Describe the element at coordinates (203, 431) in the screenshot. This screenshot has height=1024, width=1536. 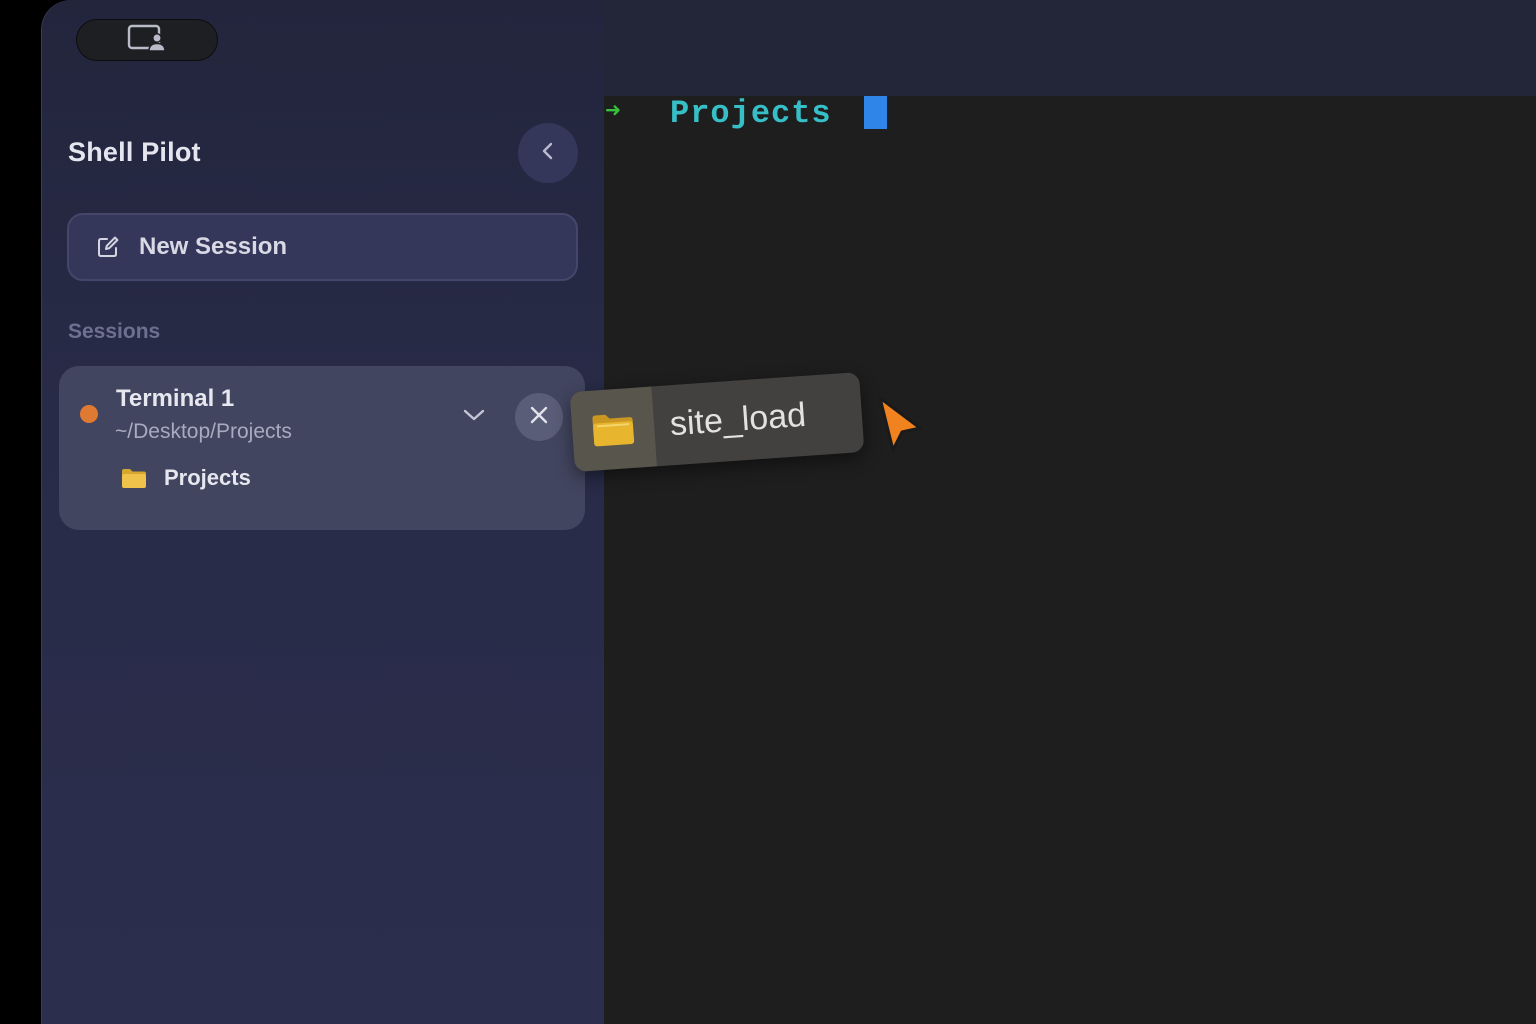
I see `session-path: ~/Desktop/Projects` at that location.